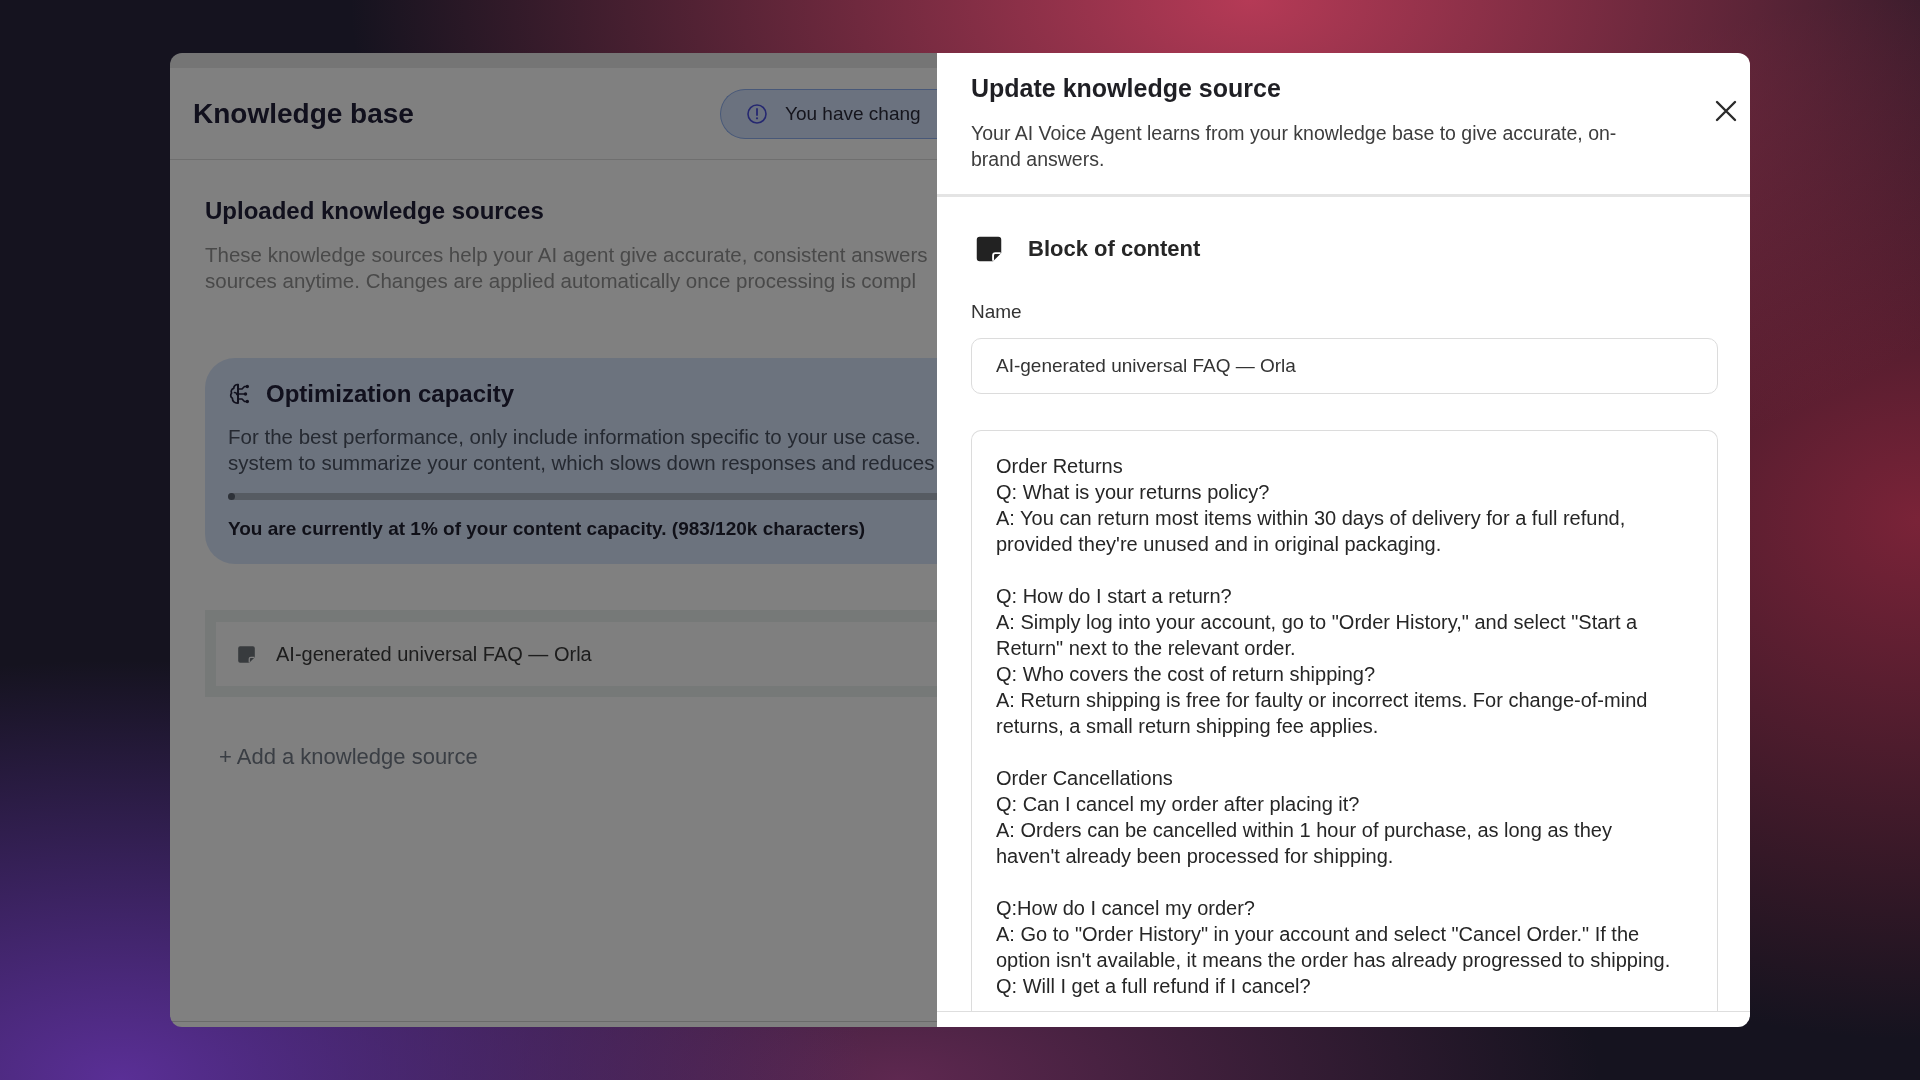 This screenshot has width=1920, height=1080. What do you see at coordinates (547, 529) in the screenshot?
I see `capacity-status: You are currently at 1% of your content capacity. (983/120k characters)` at bounding box center [547, 529].